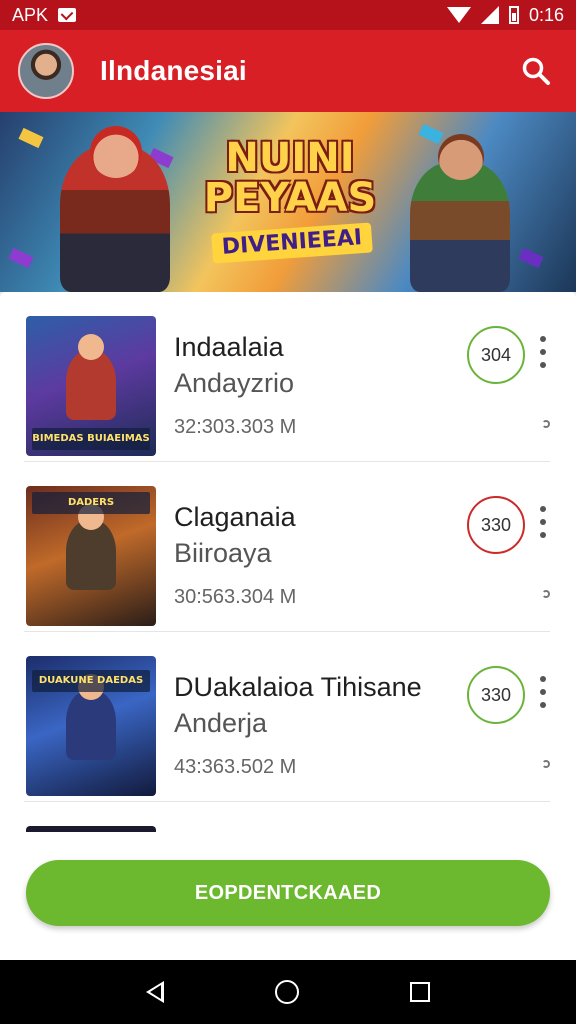 This screenshot has width=576, height=1024. What do you see at coordinates (46, 71) in the screenshot?
I see `avatar` at bounding box center [46, 71].